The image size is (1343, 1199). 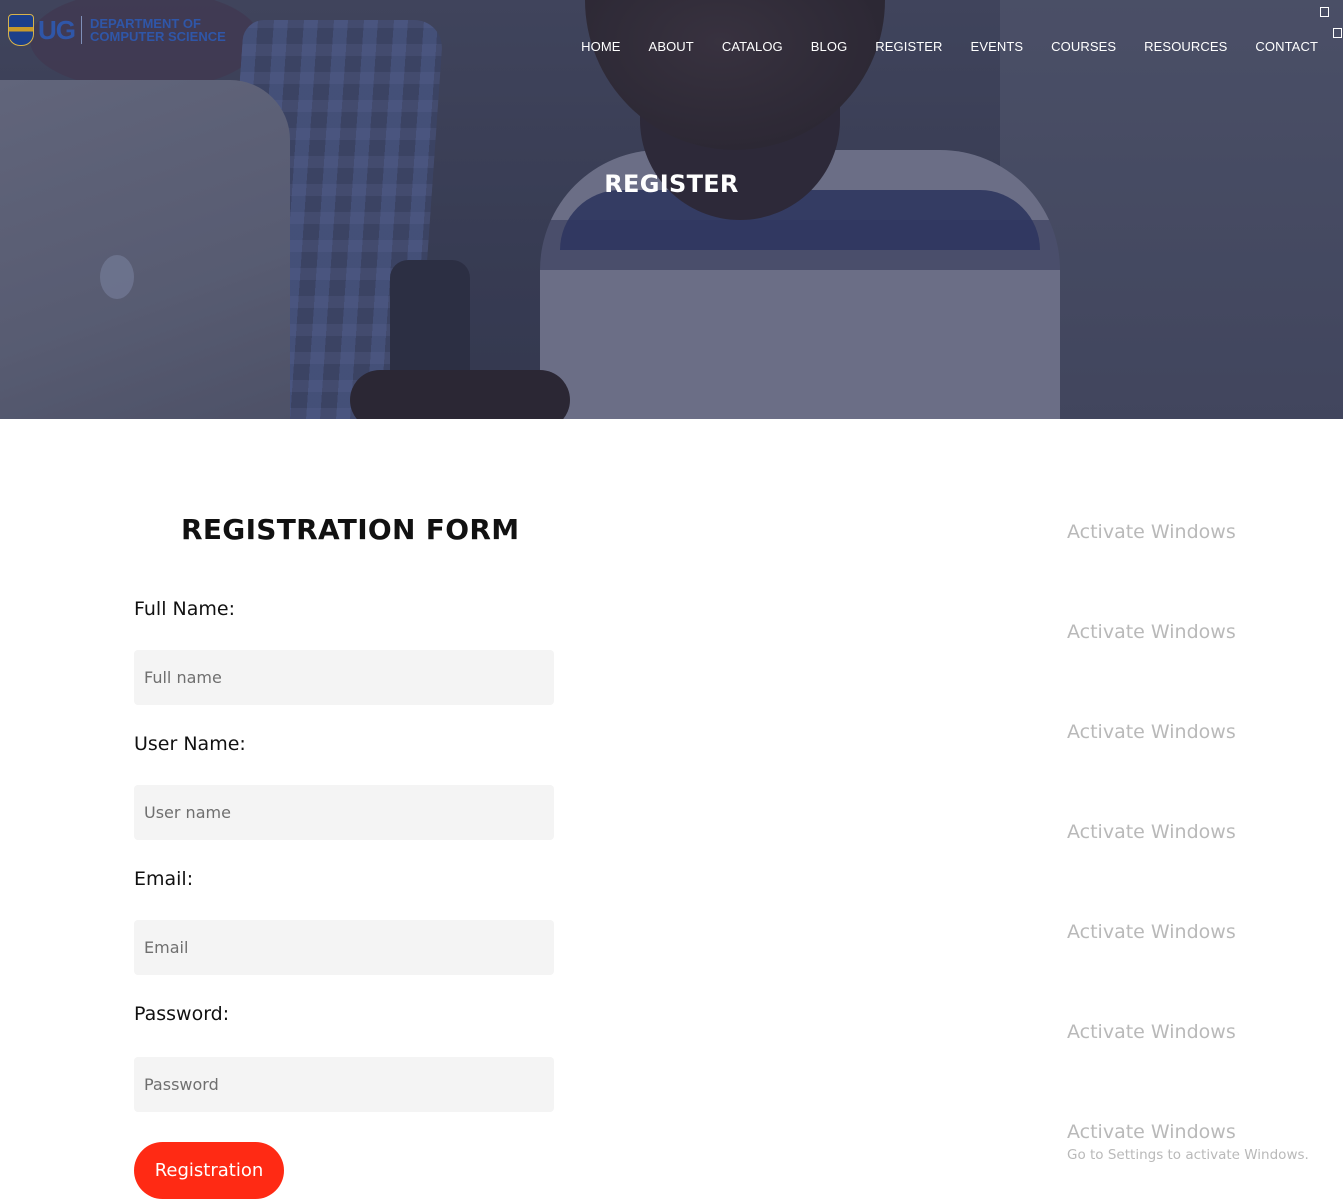 What do you see at coordinates (908, 46) in the screenshot?
I see `nav-register: REGISTER` at bounding box center [908, 46].